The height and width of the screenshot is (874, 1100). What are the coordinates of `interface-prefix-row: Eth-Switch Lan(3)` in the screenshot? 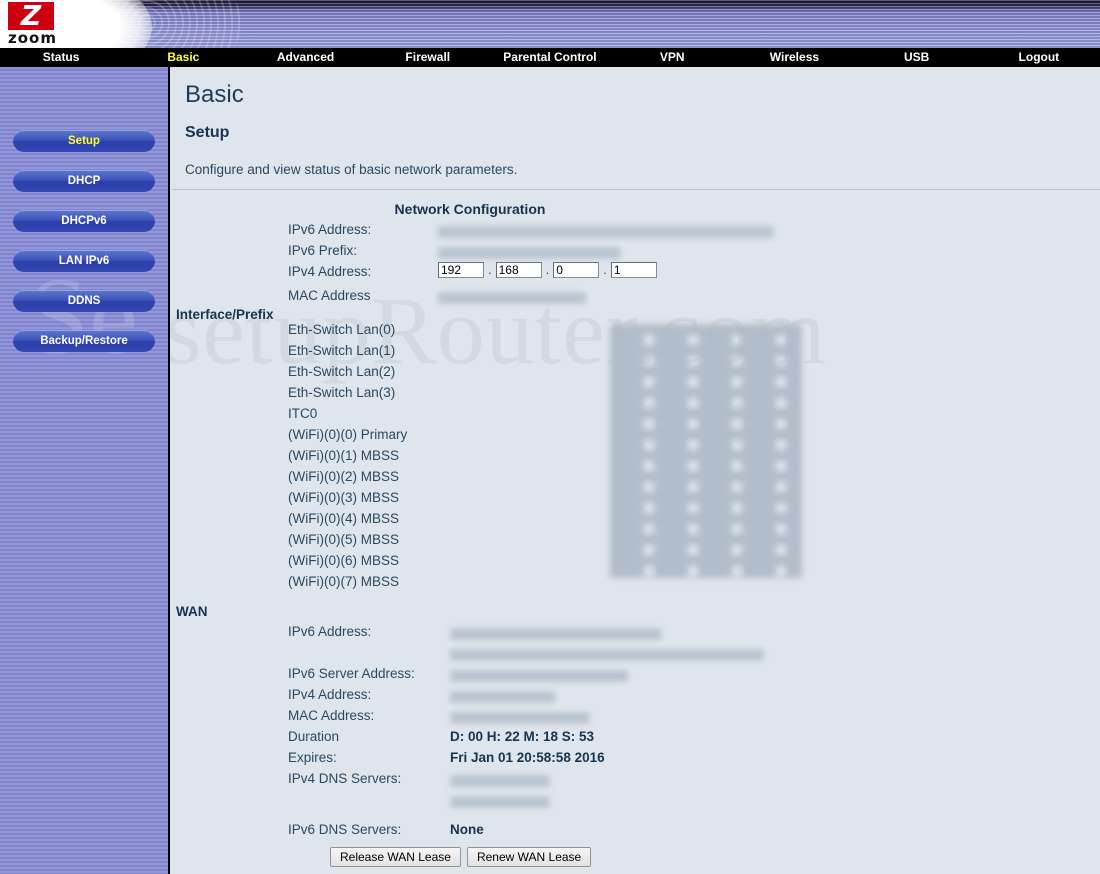 It's located at (635, 395).